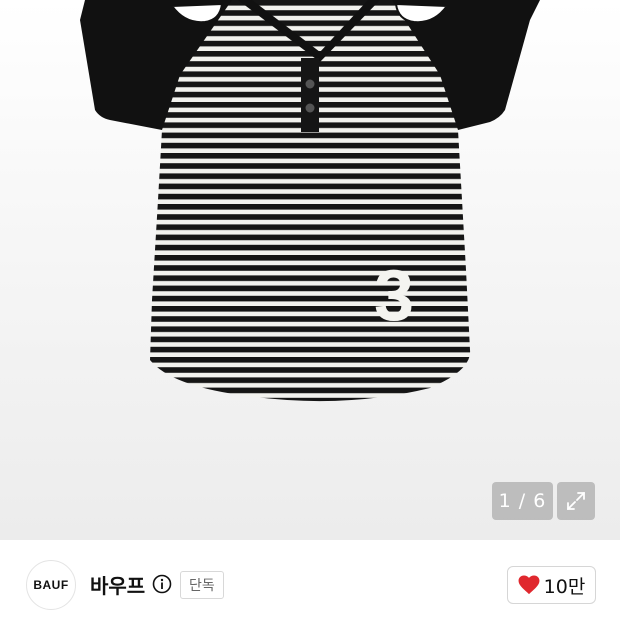 The image size is (620, 620). What do you see at coordinates (202, 585) in the screenshot?
I see `exclusive-badge: 단독` at bounding box center [202, 585].